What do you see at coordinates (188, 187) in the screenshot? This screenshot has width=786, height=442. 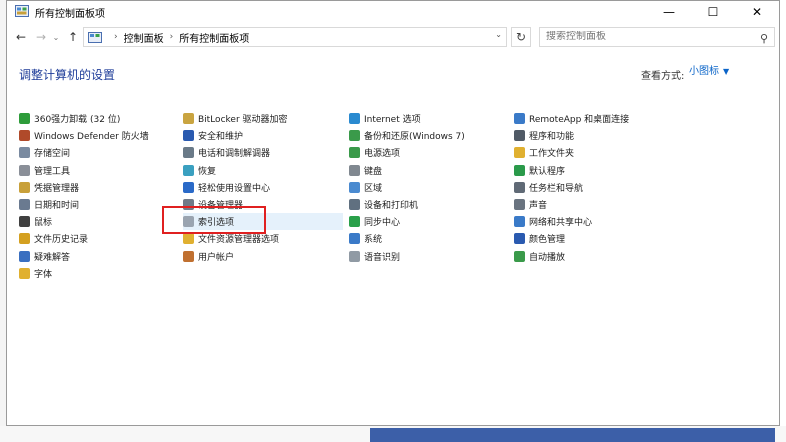 I see `ease-access-icon` at bounding box center [188, 187].